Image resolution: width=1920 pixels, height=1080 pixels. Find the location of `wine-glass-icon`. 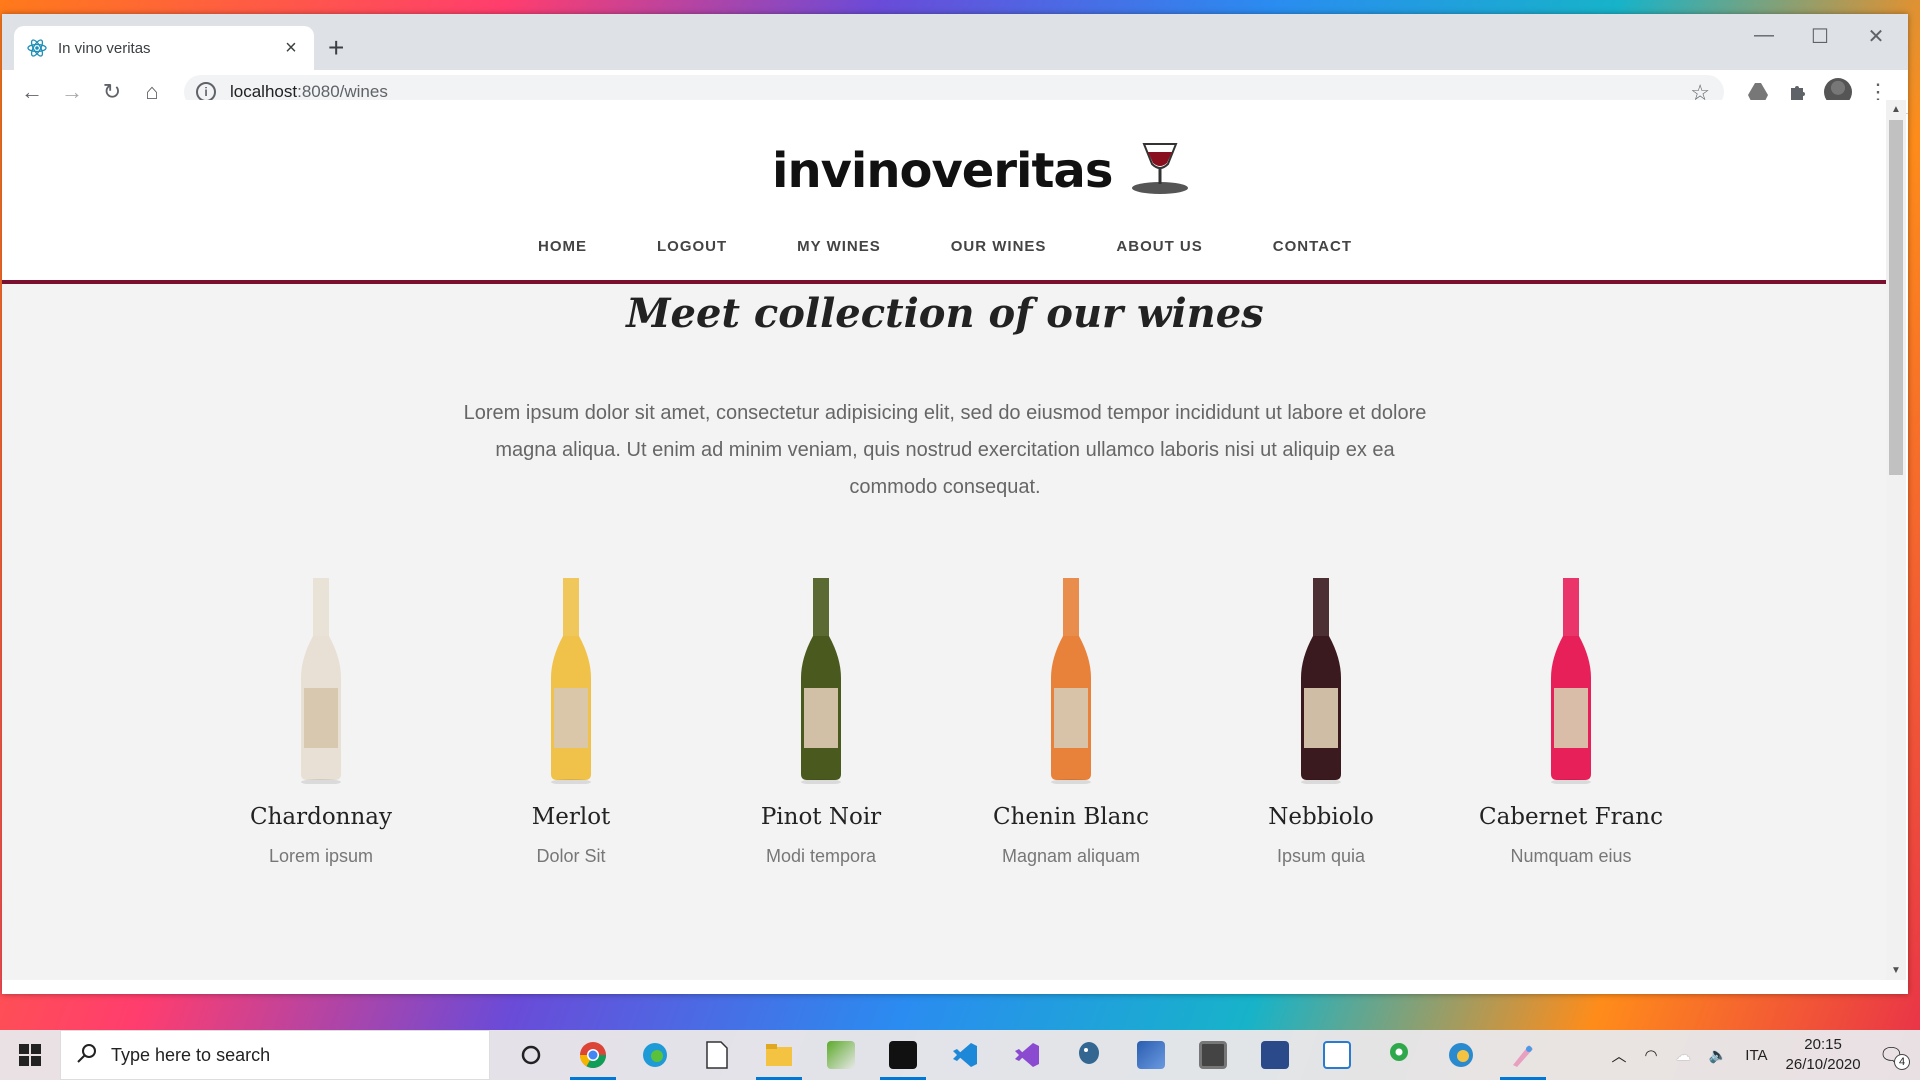

wine-glass-icon is located at coordinates (1160, 170).